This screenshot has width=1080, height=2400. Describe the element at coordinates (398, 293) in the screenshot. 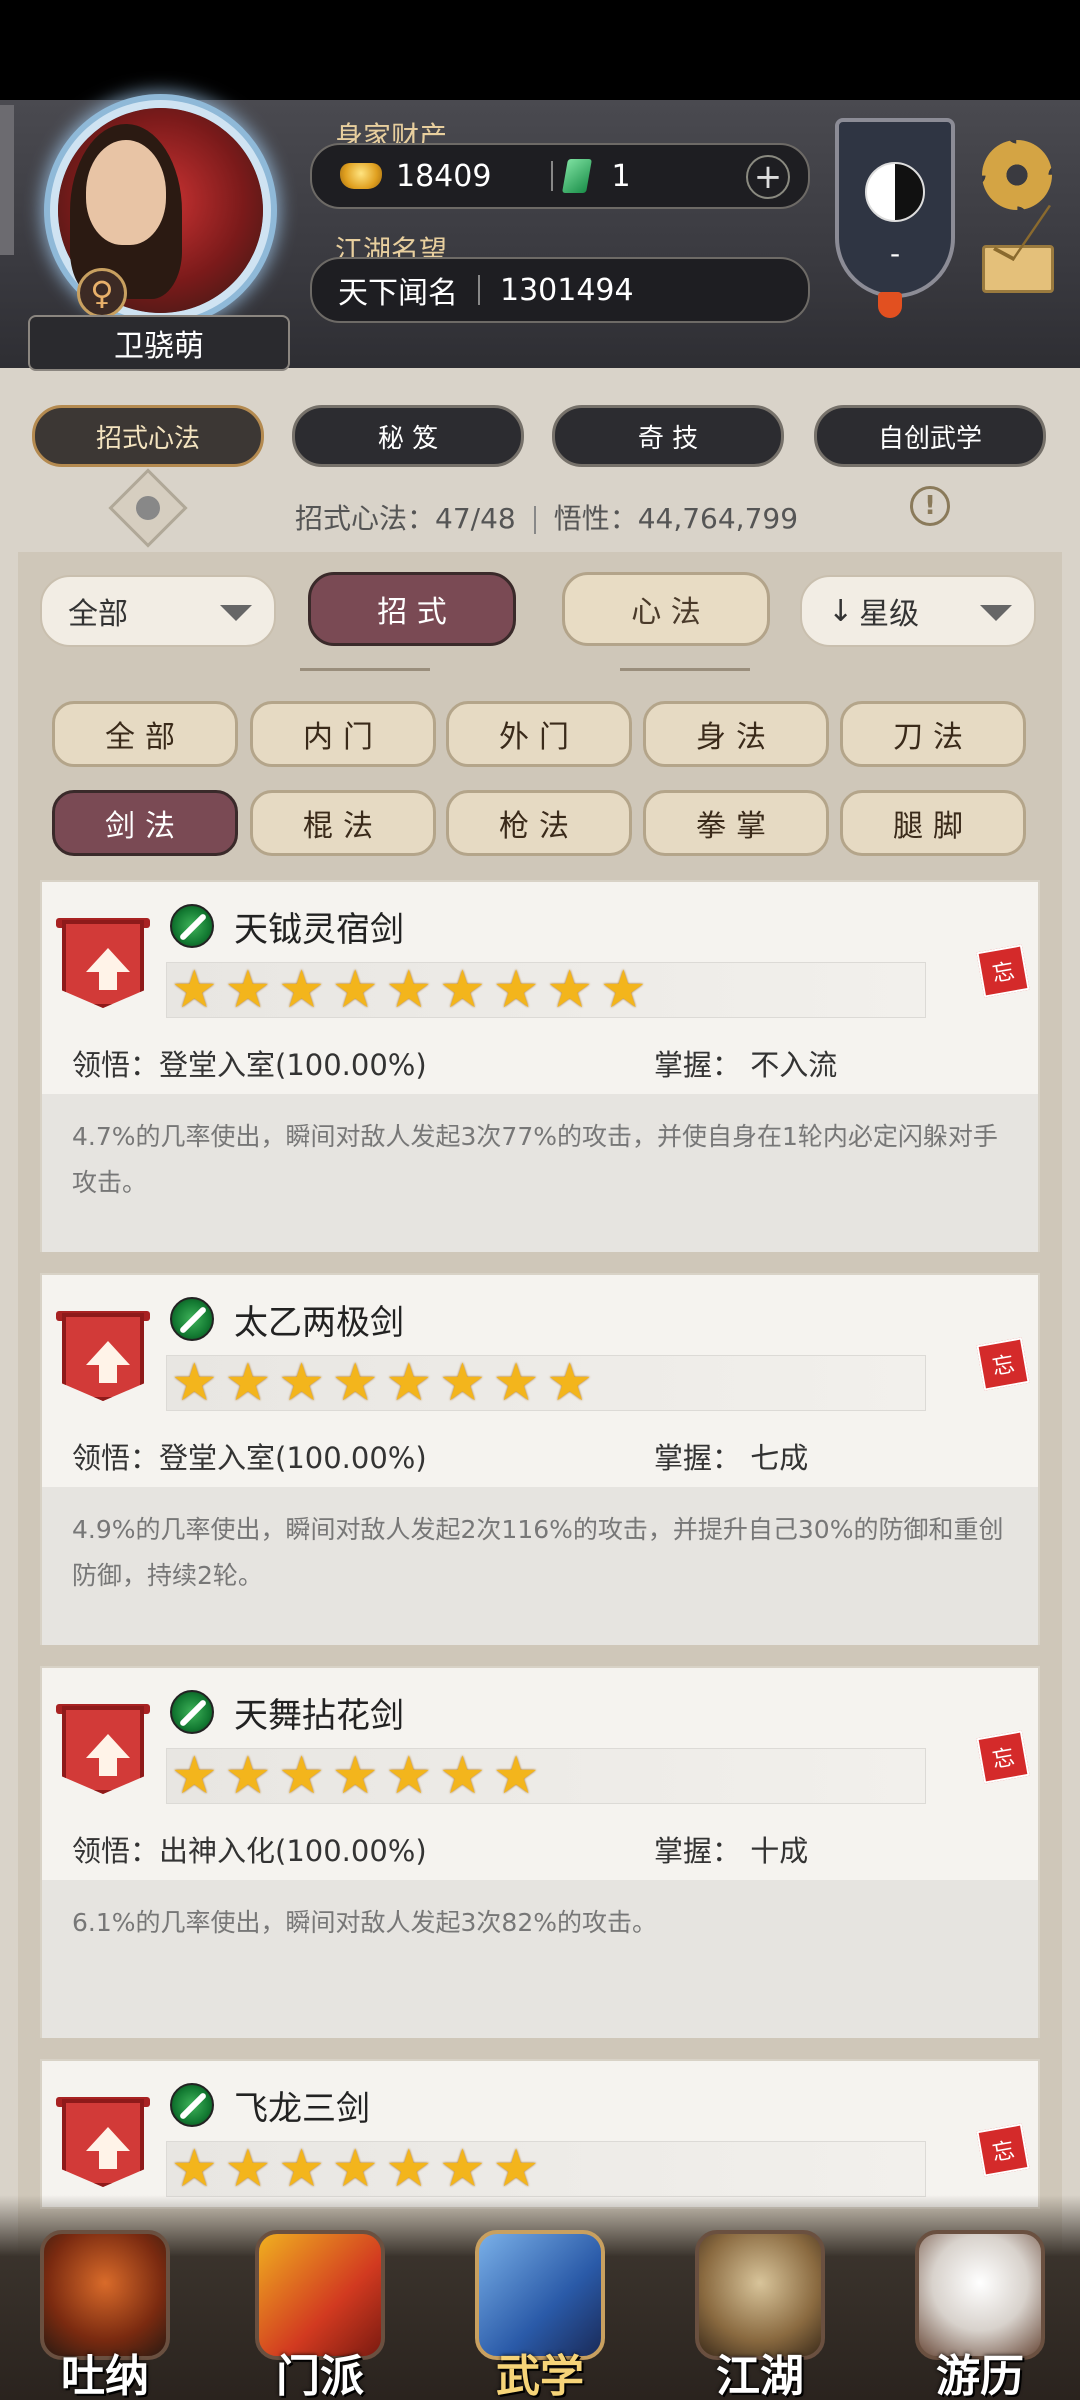

I see `fame-title: 天下闻名` at that location.